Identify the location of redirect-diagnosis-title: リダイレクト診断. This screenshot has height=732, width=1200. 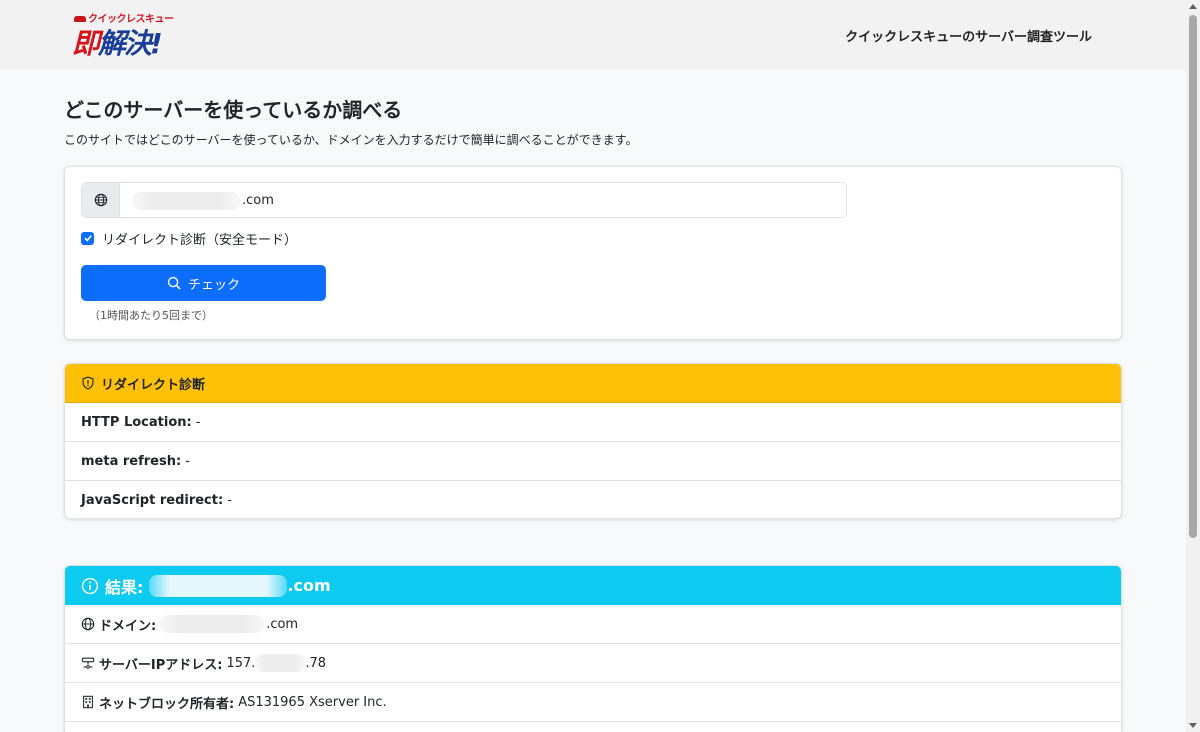
(153, 385).